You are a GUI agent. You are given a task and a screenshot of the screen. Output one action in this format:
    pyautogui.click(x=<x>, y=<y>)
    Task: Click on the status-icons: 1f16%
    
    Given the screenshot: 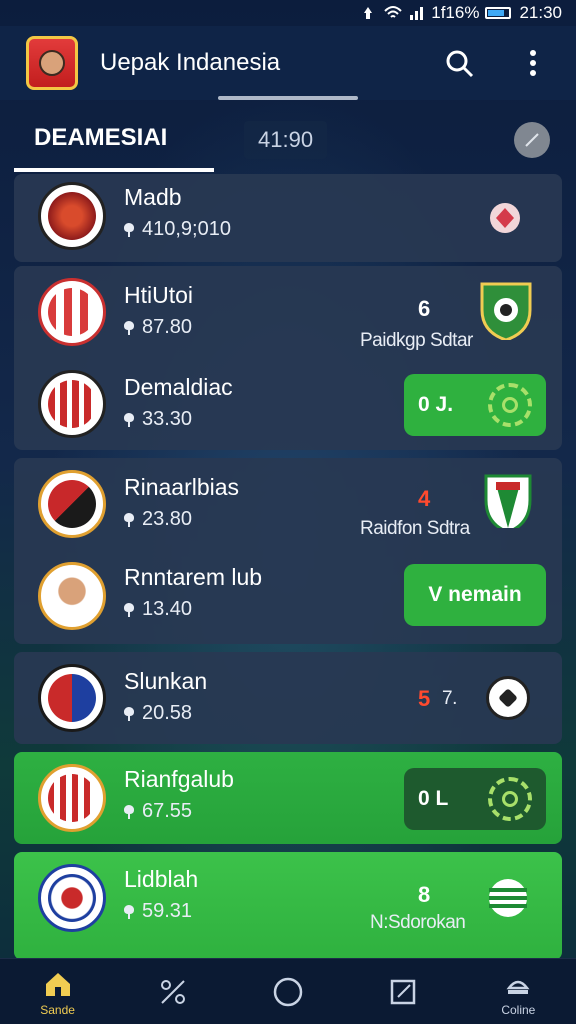 What is the action you would take?
    pyautogui.click(x=435, y=13)
    